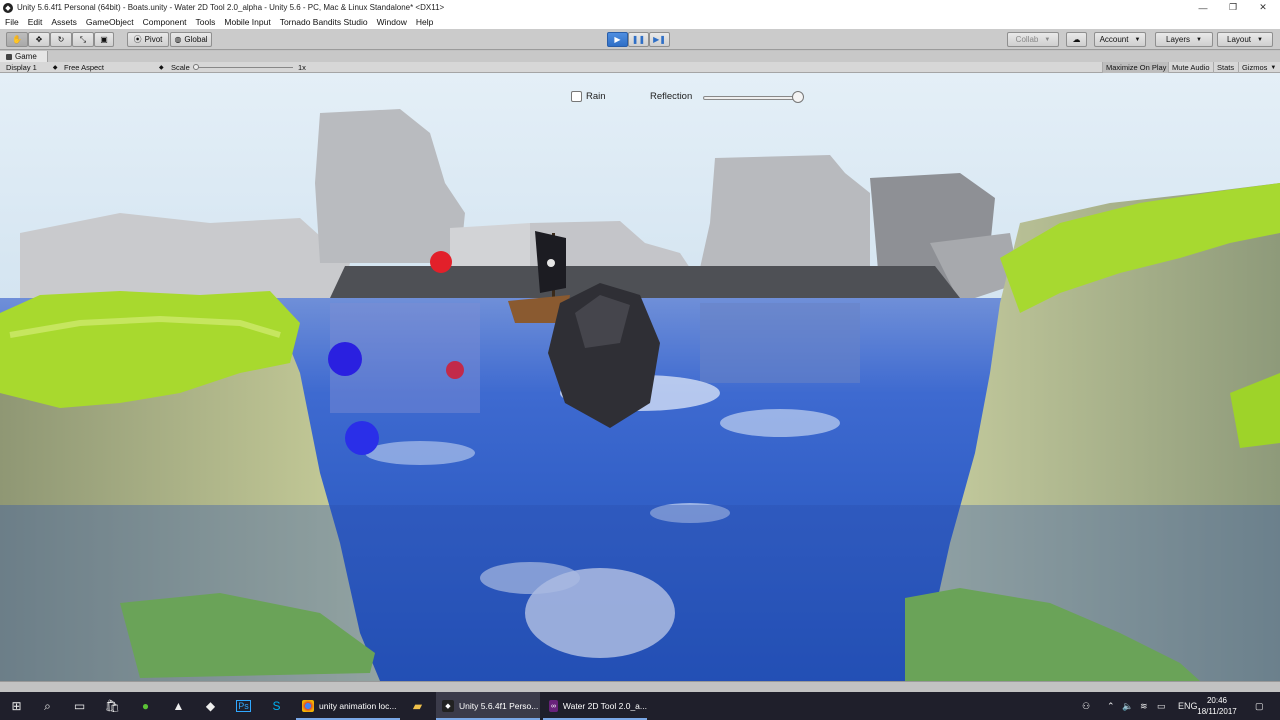 This screenshot has height=720, width=1280. Describe the element at coordinates (35, 22) in the screenshot. I see `menu-edit: Edit` at that location.